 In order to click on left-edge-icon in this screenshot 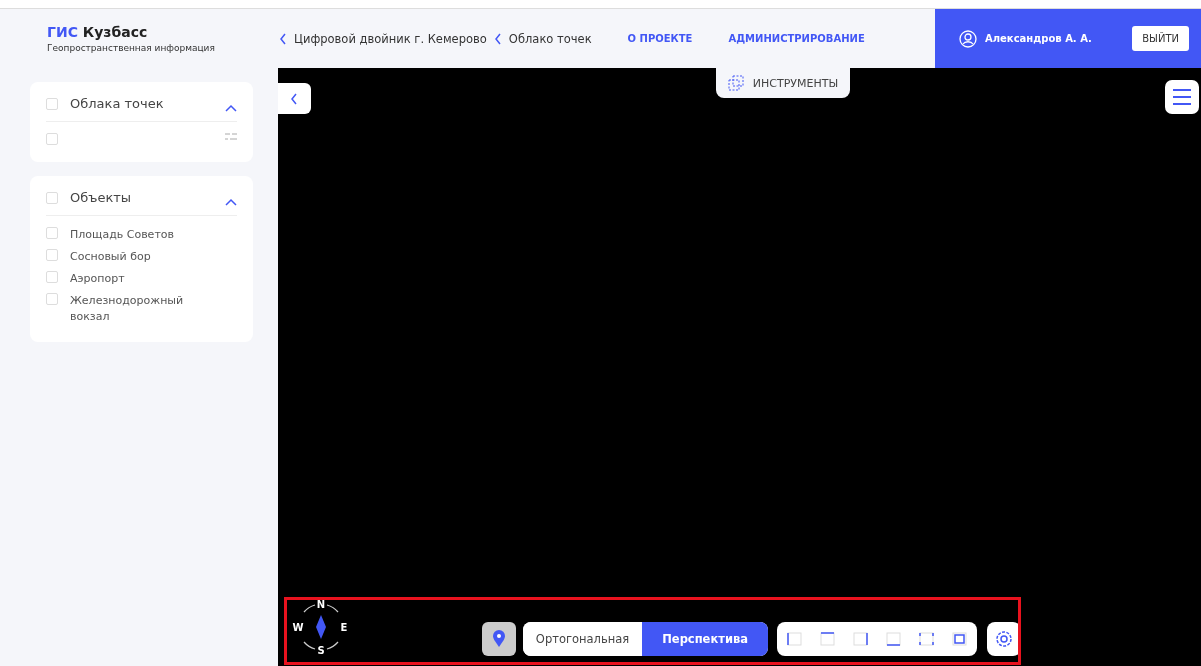, I will do `click(794, 639)`.